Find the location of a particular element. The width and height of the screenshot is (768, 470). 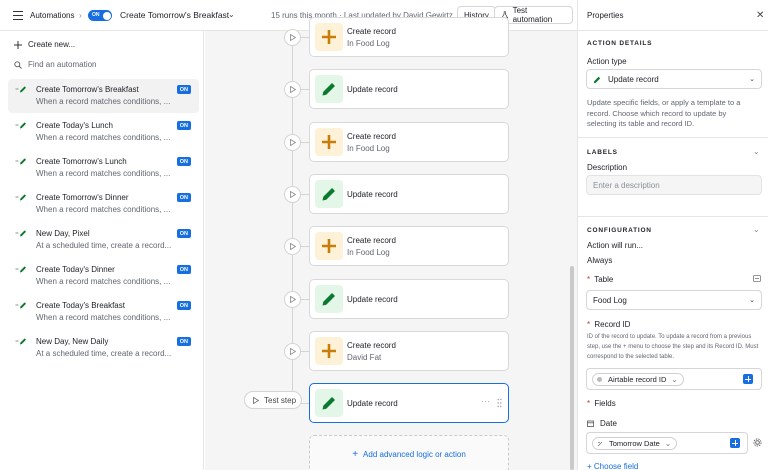

more-options-icon: ··· is located at coordinates (486, 401).